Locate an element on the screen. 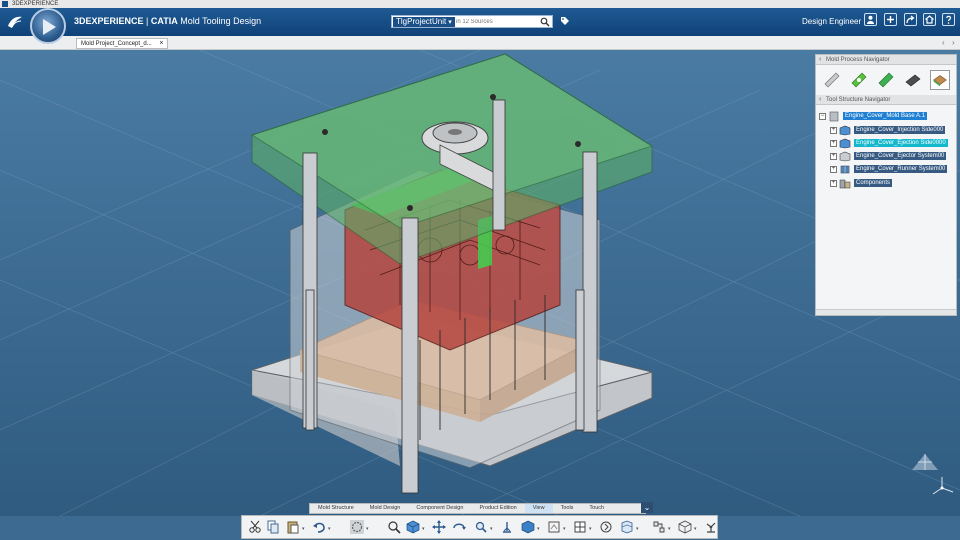  tab-scroll-right-icon: › is located at coordinates (953, 42).